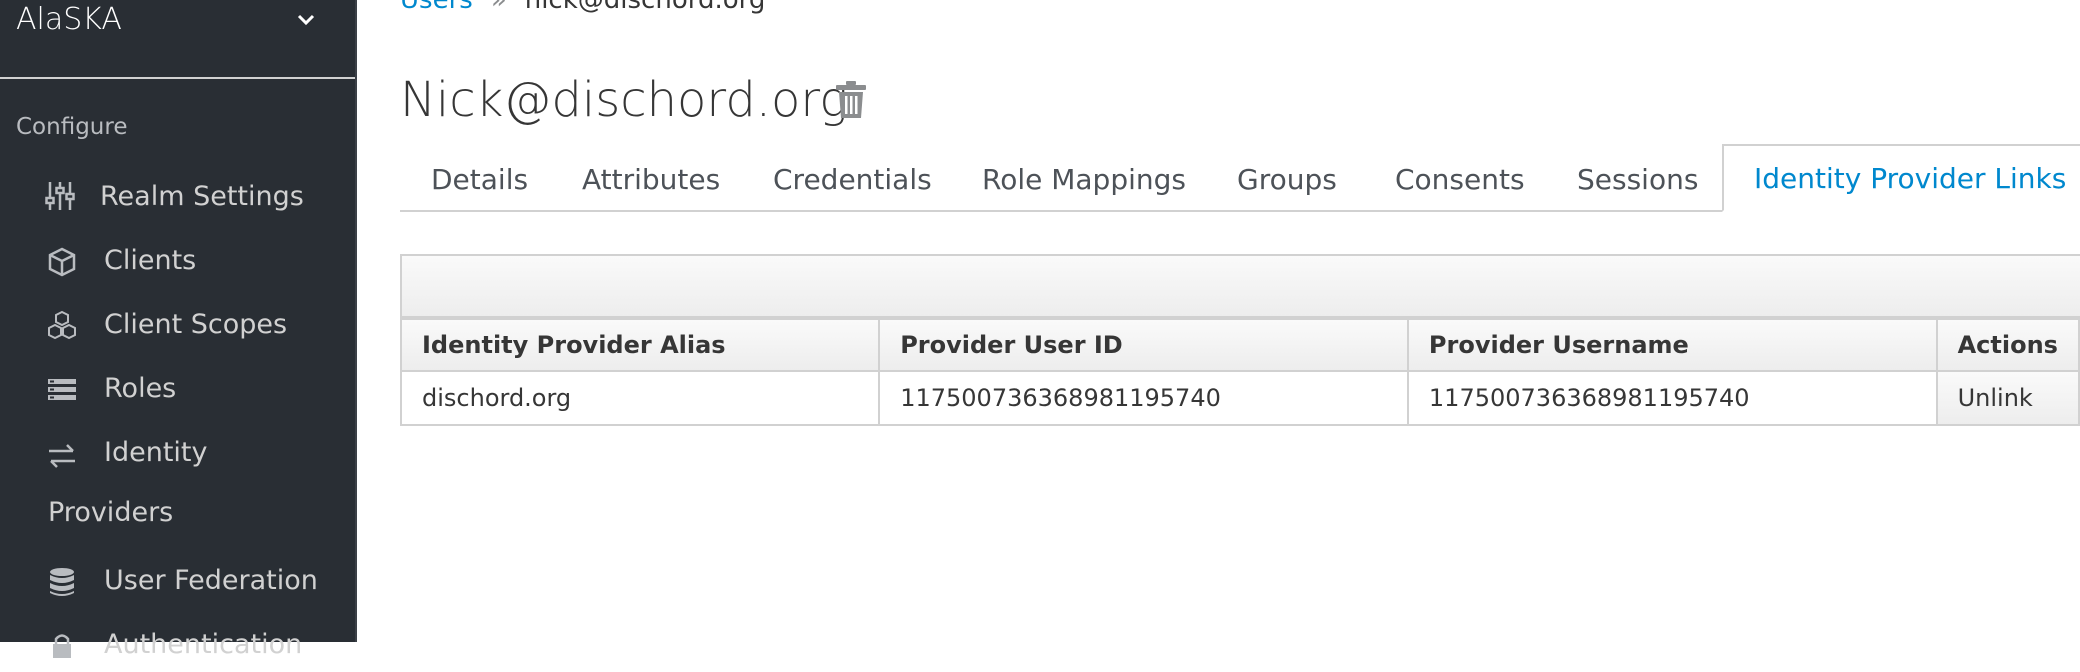 This screenshot has height=672, width=2080. What do you see at coordinates (852, 177) in the screenshot?
I see `tab-credentials: Credentials` at bounding box center [852, 177].